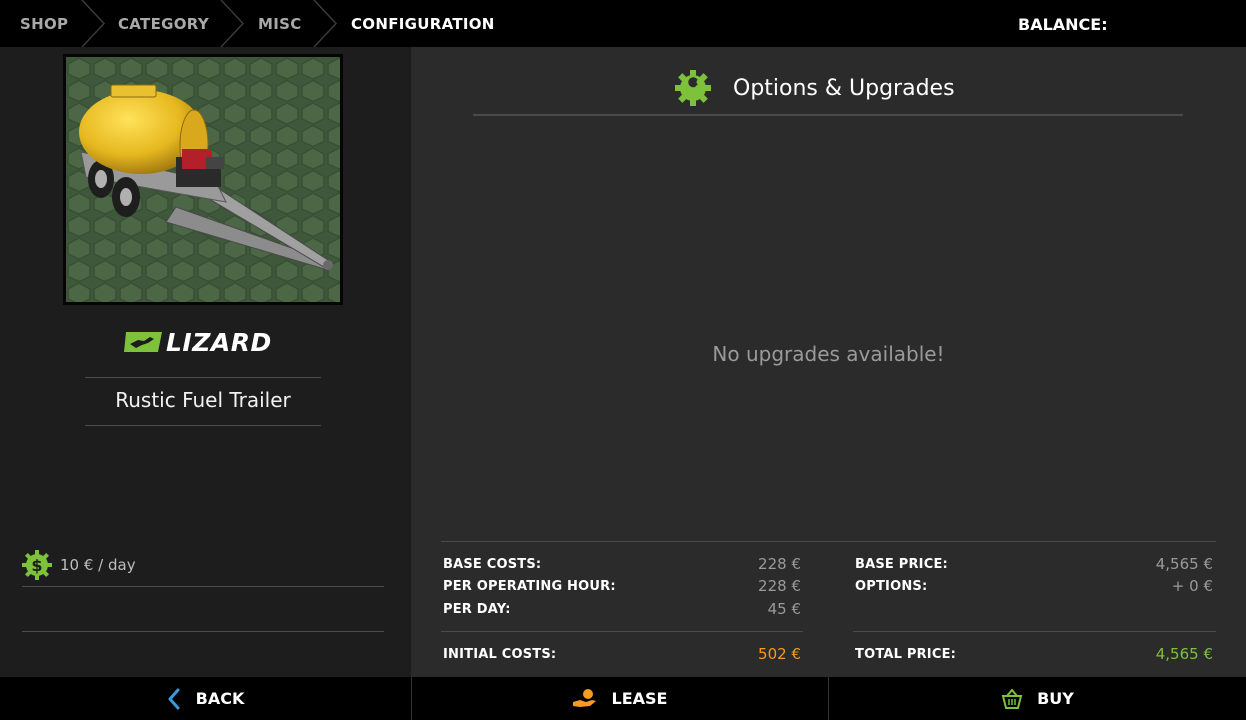  What do you see at coordinates (1063, 24) in the screenshot?
I see `balance-label: BALANCE:` at bounding box center [1063, 24].